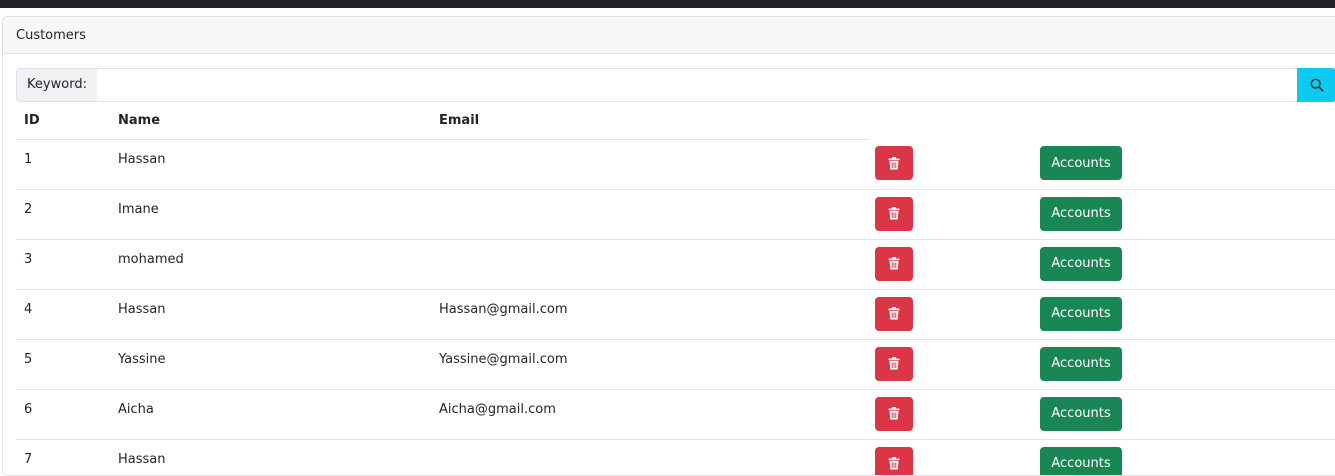  I want to click on customer-id: 6, so click(63, 414).